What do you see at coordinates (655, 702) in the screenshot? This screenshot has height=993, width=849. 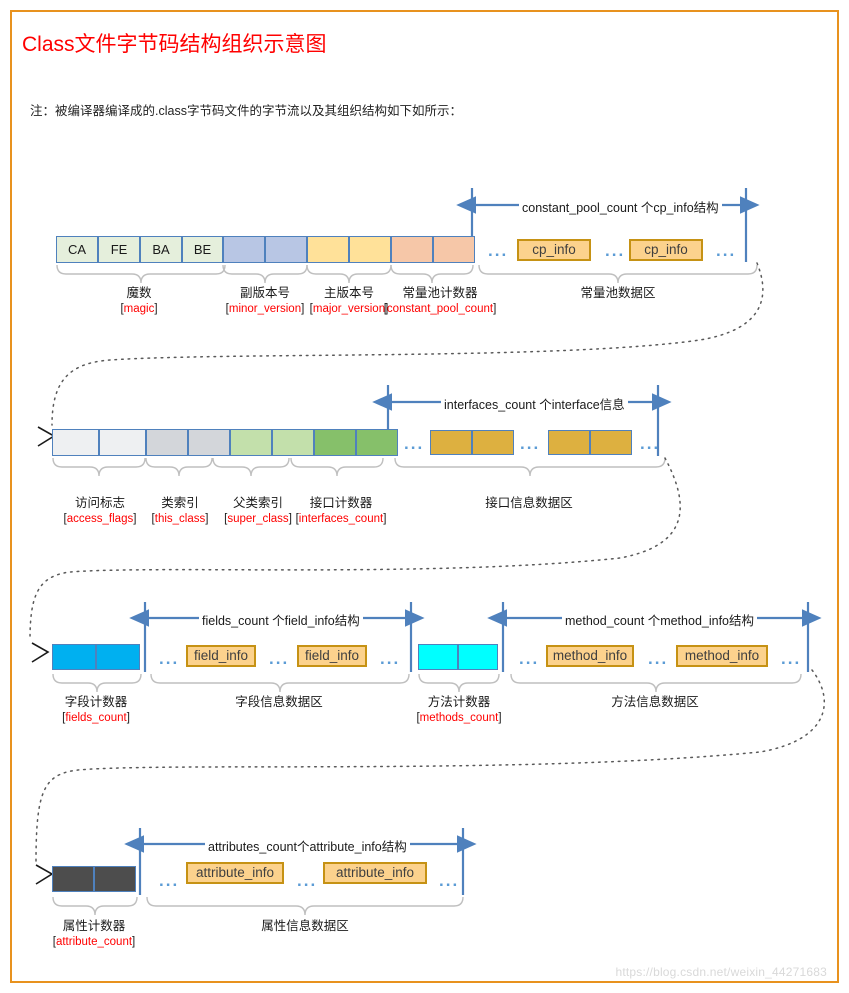 I see `data-area-label-methods: 方法信息数据区` at bounding box center [655, 702].